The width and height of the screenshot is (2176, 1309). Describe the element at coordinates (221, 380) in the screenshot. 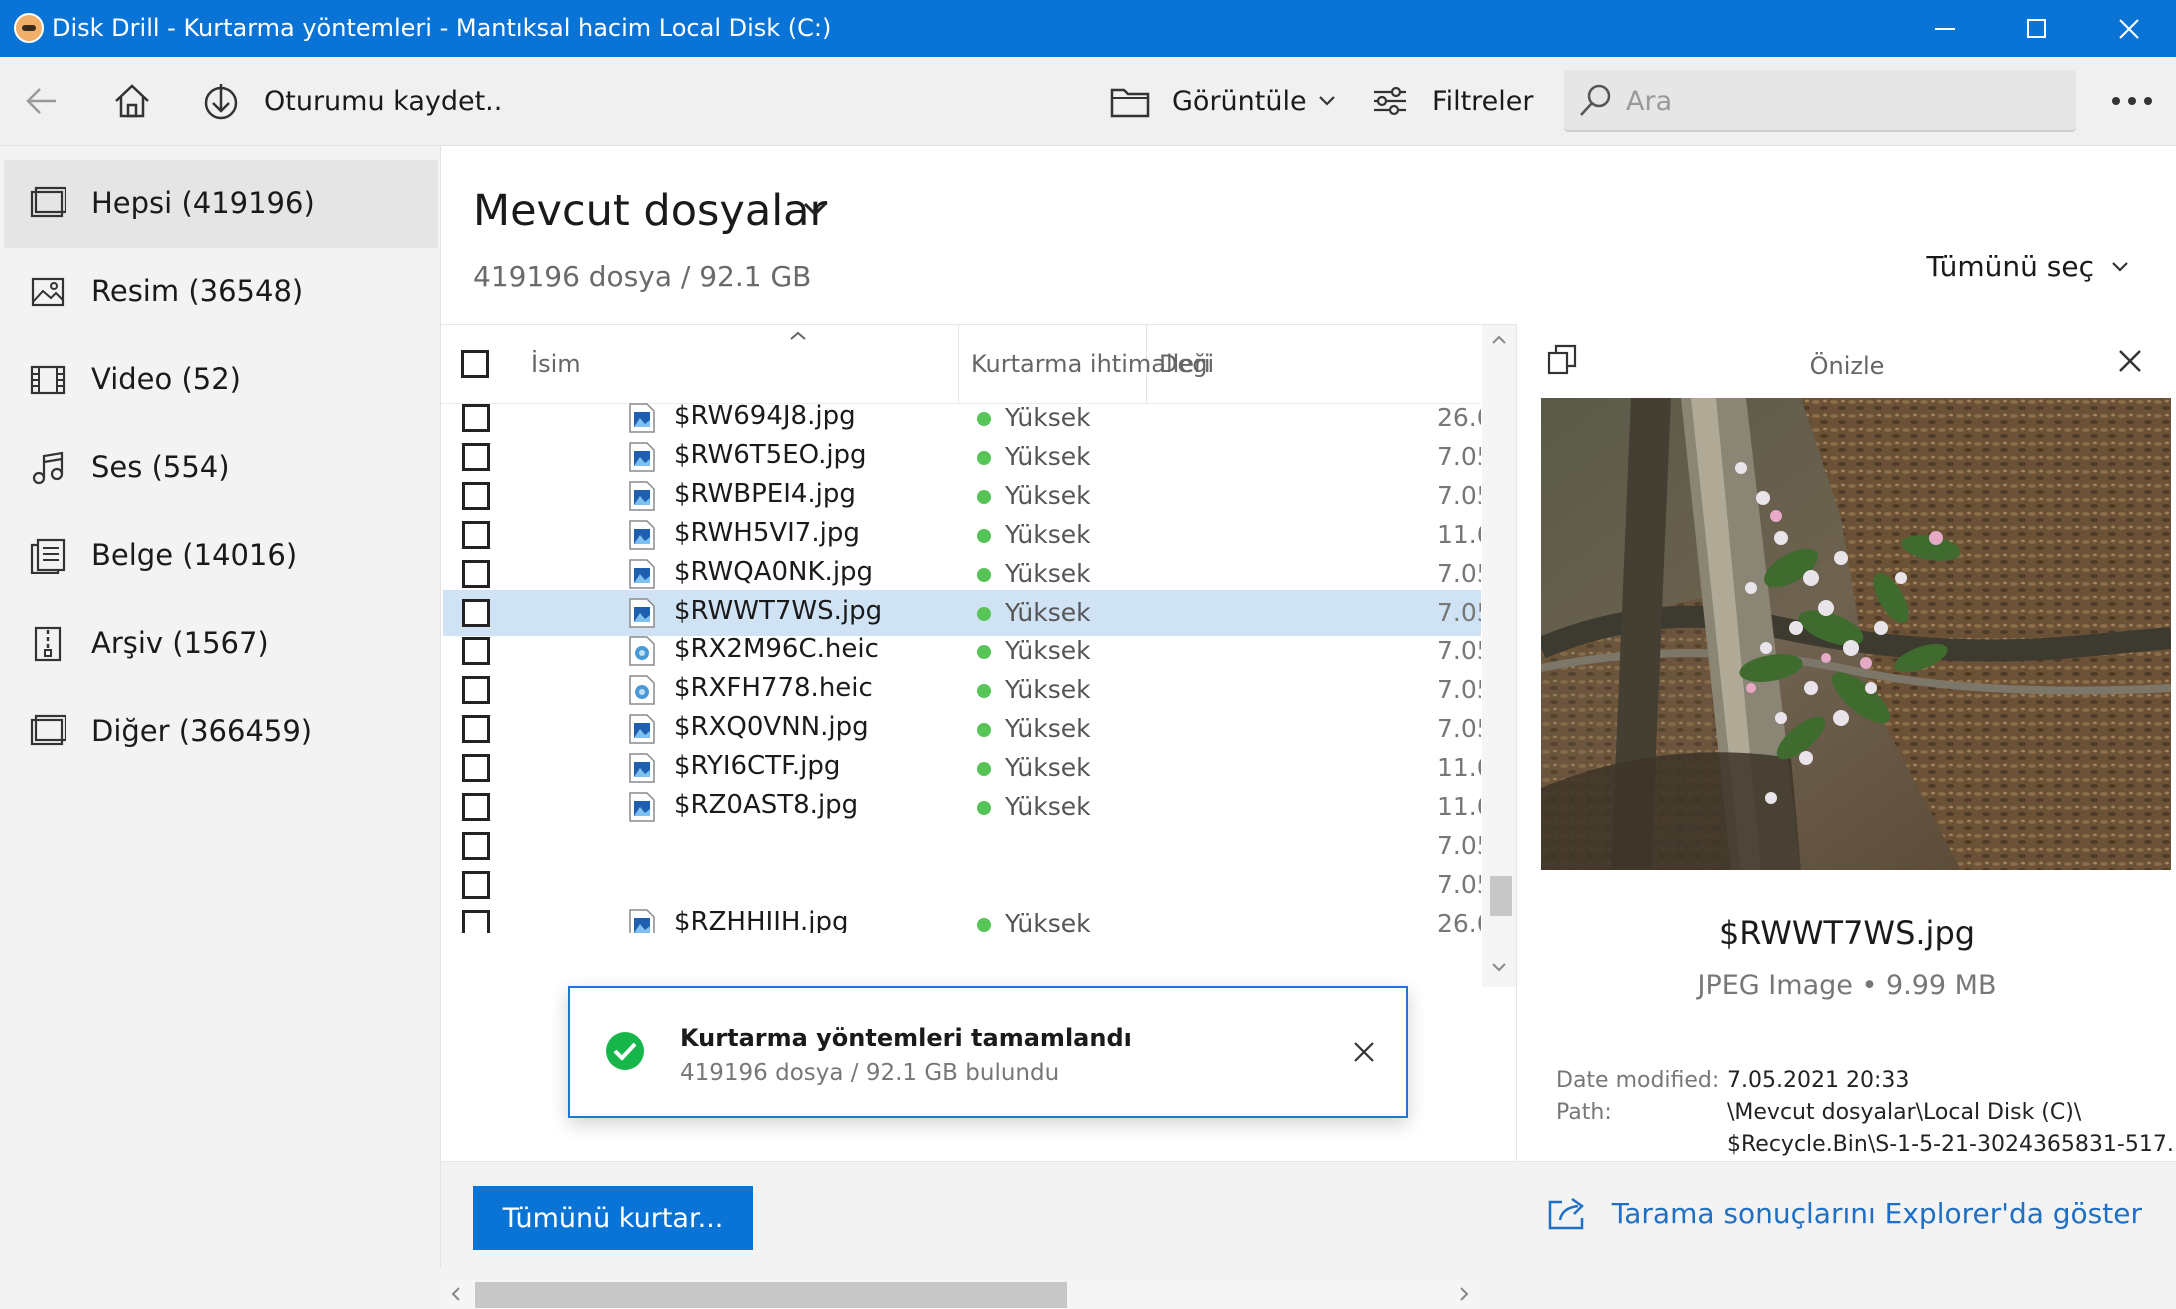

I see `sidebar-item-video: Video (52)` at that location.